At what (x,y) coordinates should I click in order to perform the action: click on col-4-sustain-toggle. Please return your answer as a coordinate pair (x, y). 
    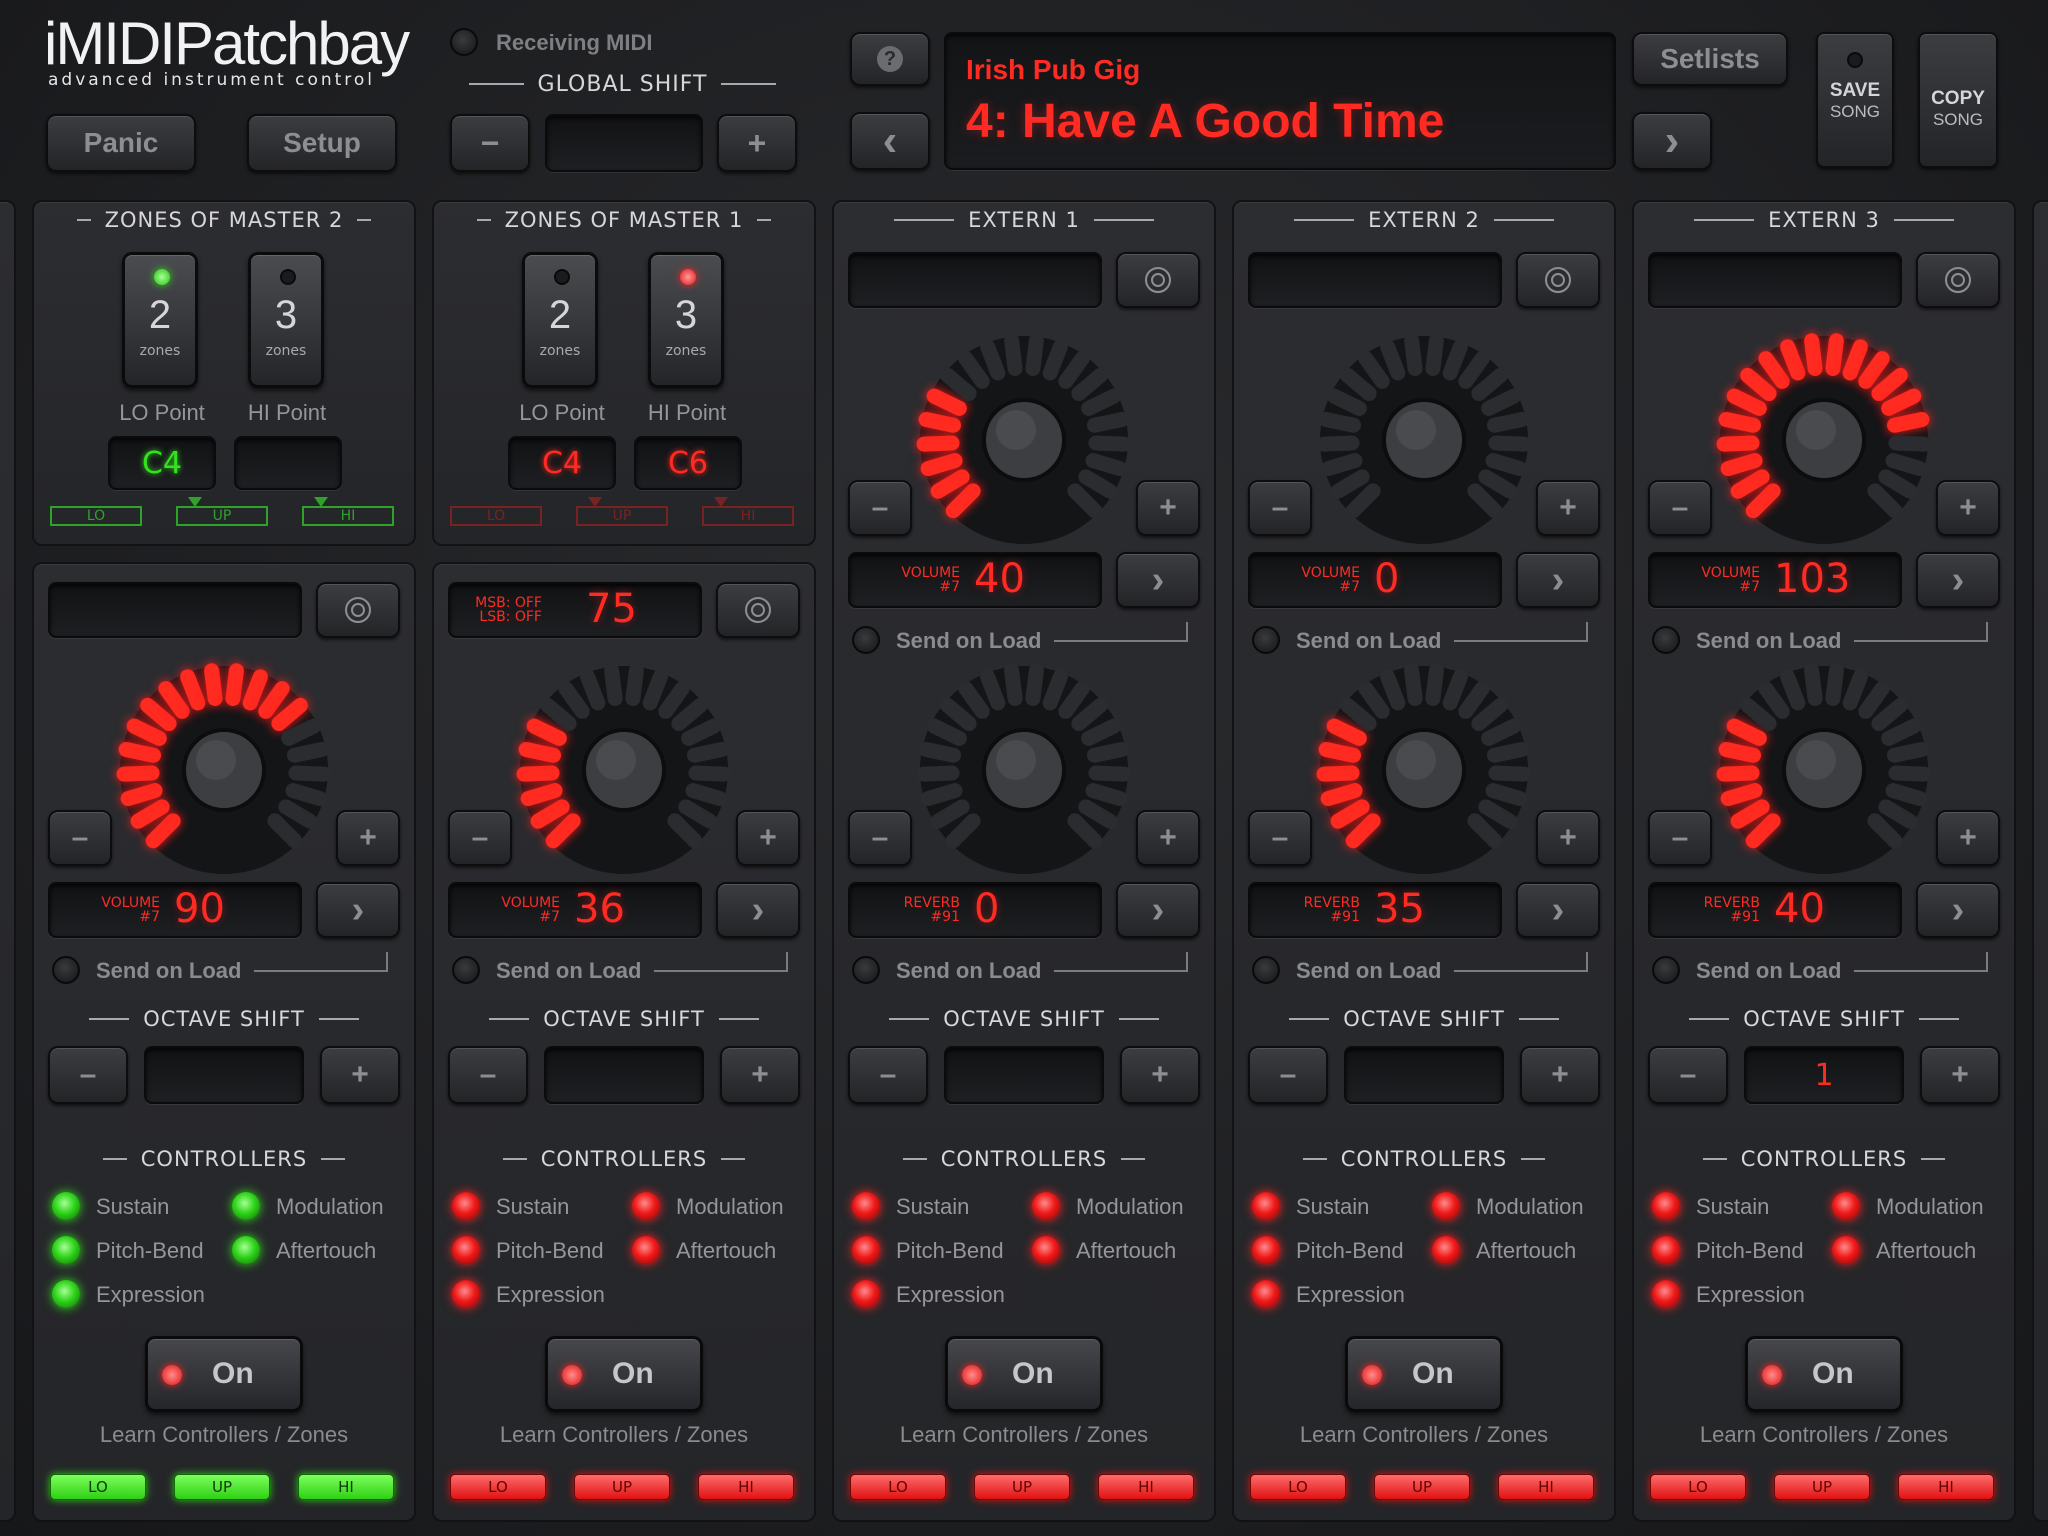
    Looking at the image, I should click on (1266, 1206).